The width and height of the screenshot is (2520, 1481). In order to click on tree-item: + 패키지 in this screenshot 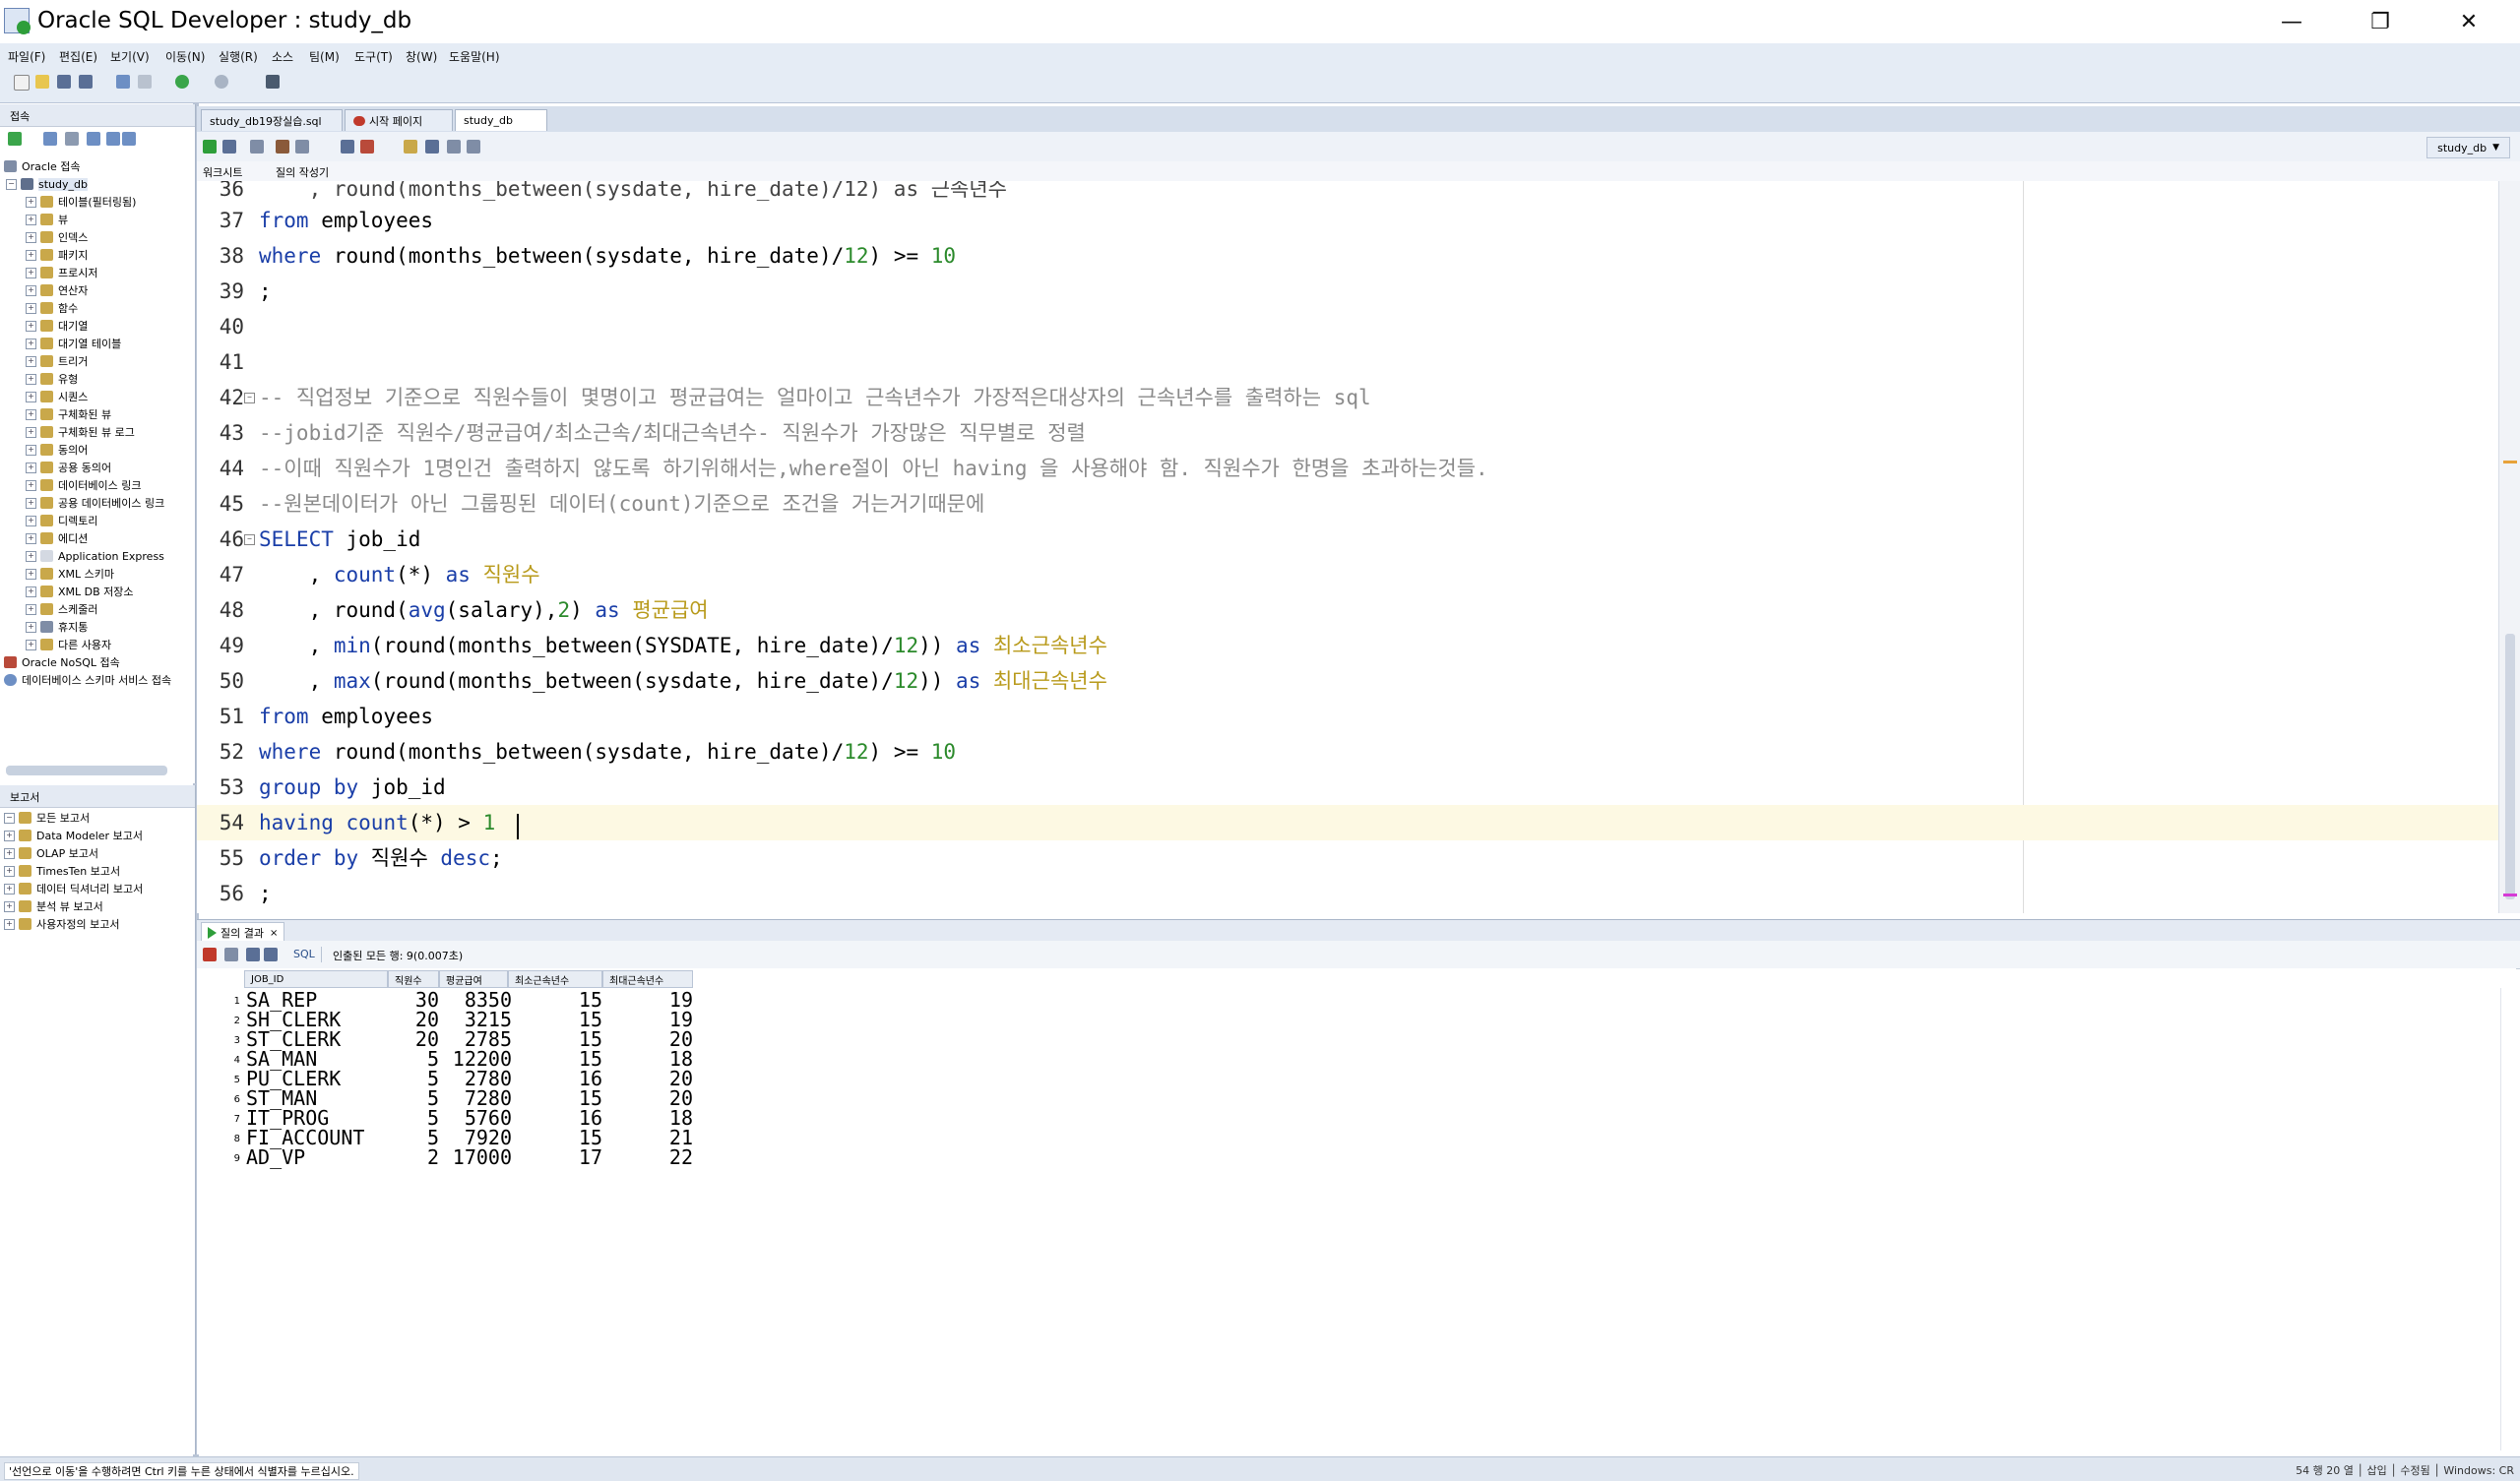, I will do `click(57, 255)`.